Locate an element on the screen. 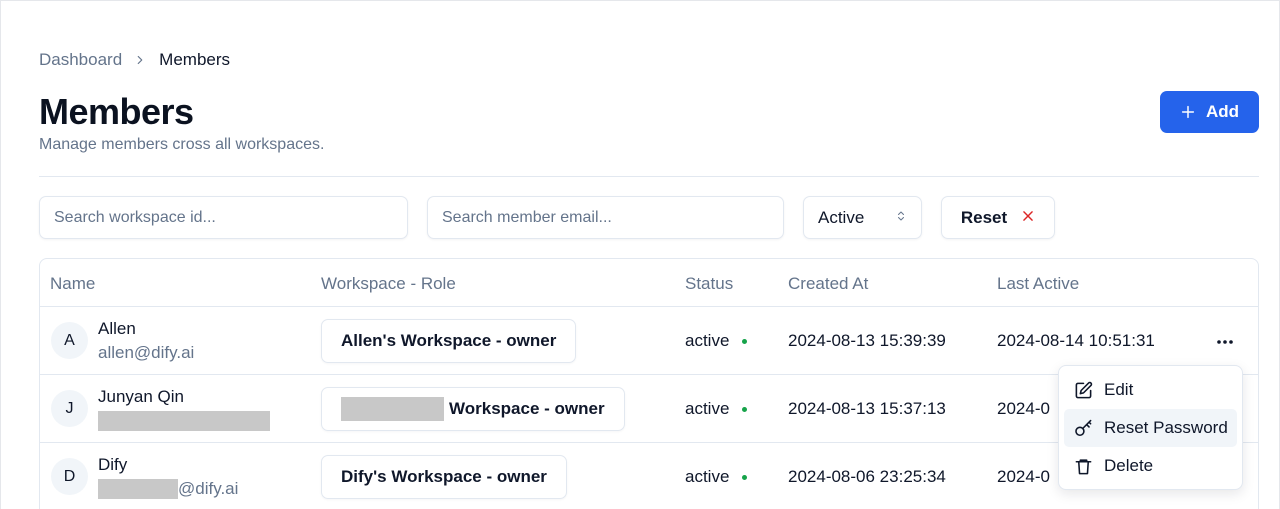 Image resolution: width=1280 pixels, height=509 pixels. workspace-role-badge: Dify's Workspace - owner is located at coordinates (444, 477).